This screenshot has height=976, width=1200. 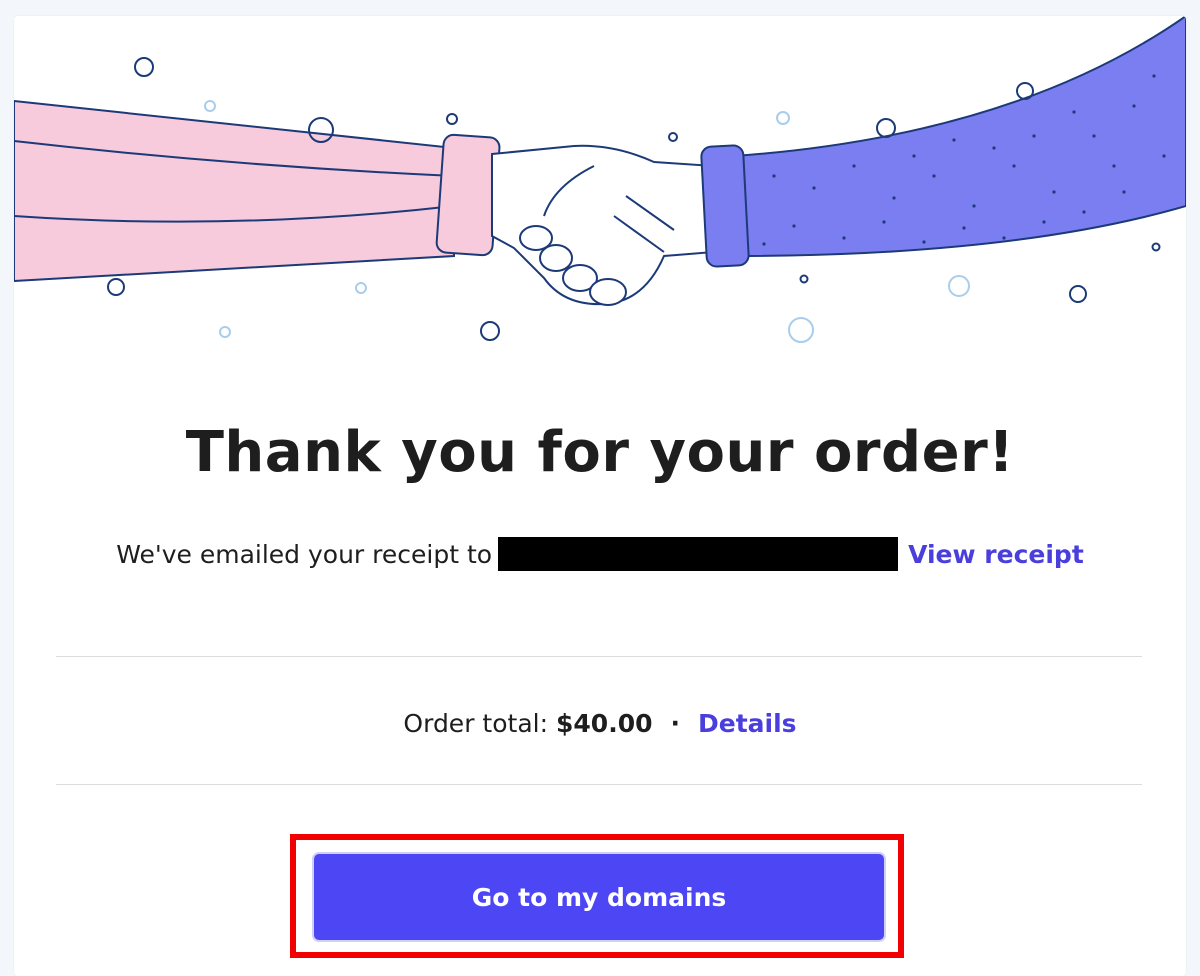 What do you see at coordinates (600, 452) in the screenshot?
I see `page-title: Thank you for your order!` at bounding box center [600, 452].